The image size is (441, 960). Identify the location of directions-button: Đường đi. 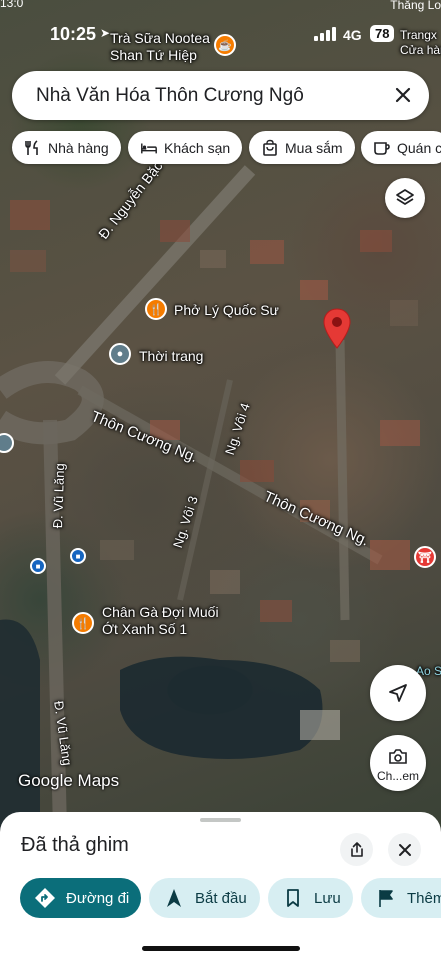
(80, 898).